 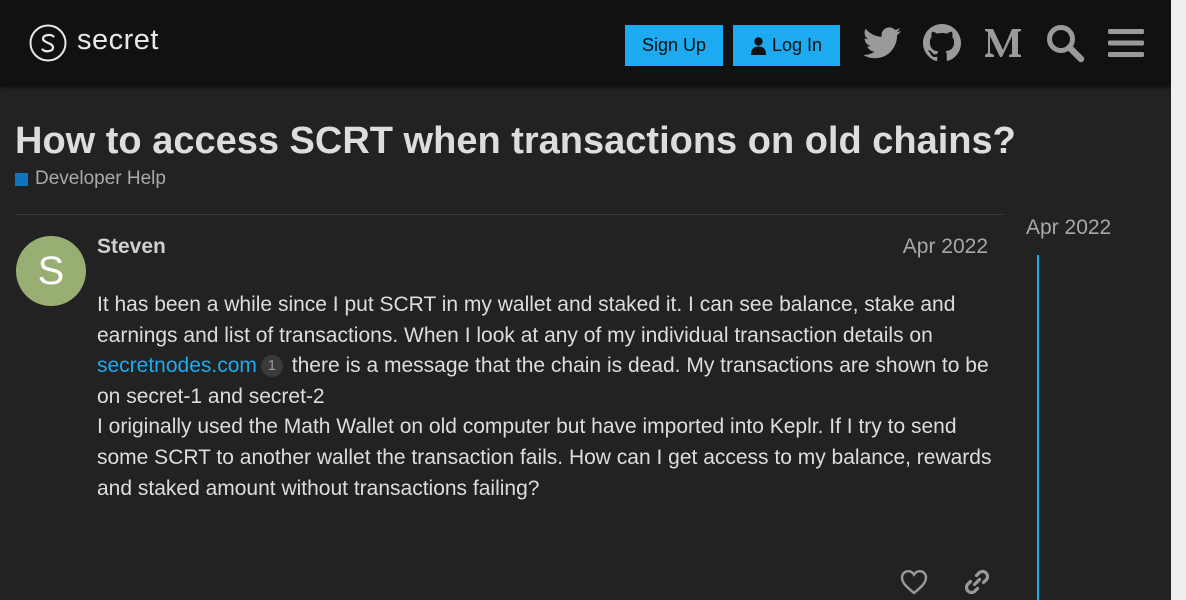 I want to click on page-scrollbar, so click(x=1178, y=300).